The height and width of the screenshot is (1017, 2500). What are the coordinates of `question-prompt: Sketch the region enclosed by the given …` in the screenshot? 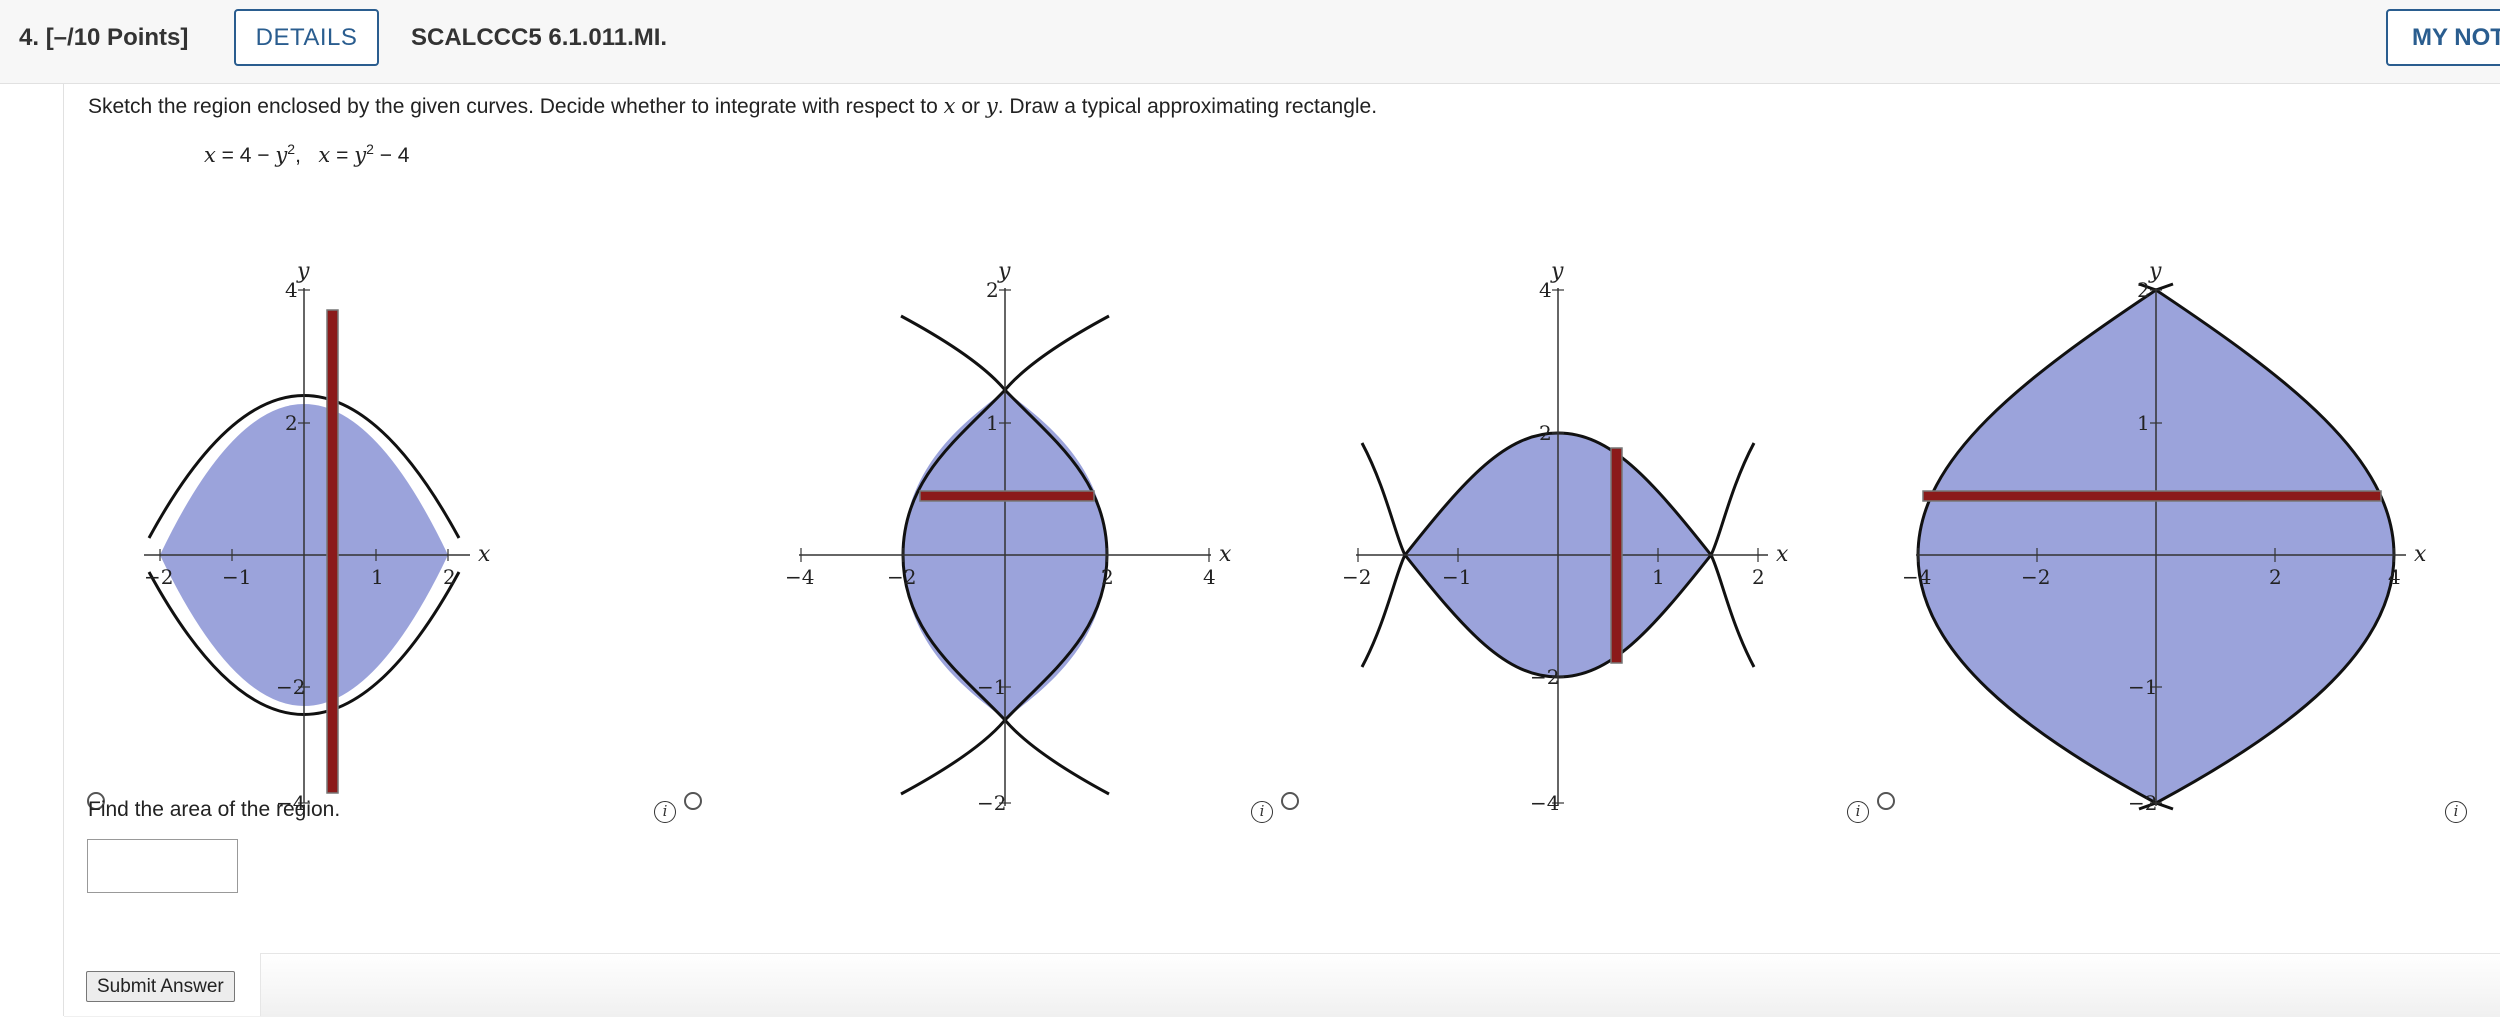 It's located at (733, 106).